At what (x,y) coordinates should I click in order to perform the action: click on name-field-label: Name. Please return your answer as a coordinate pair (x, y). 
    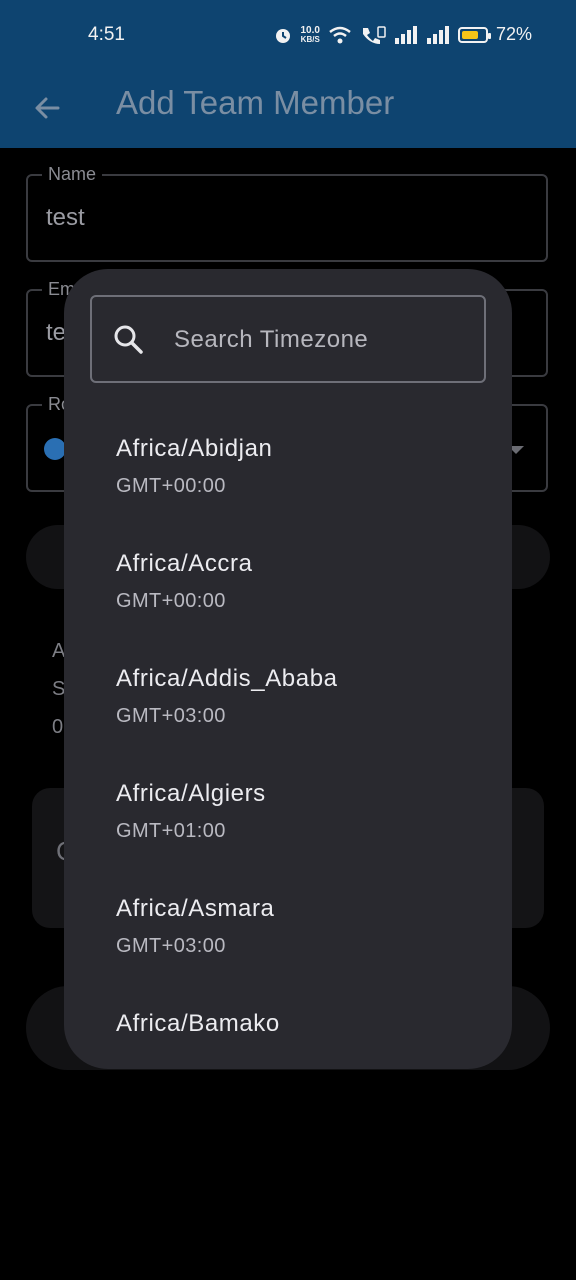
    Looking at the image, I should click on (72, 174).